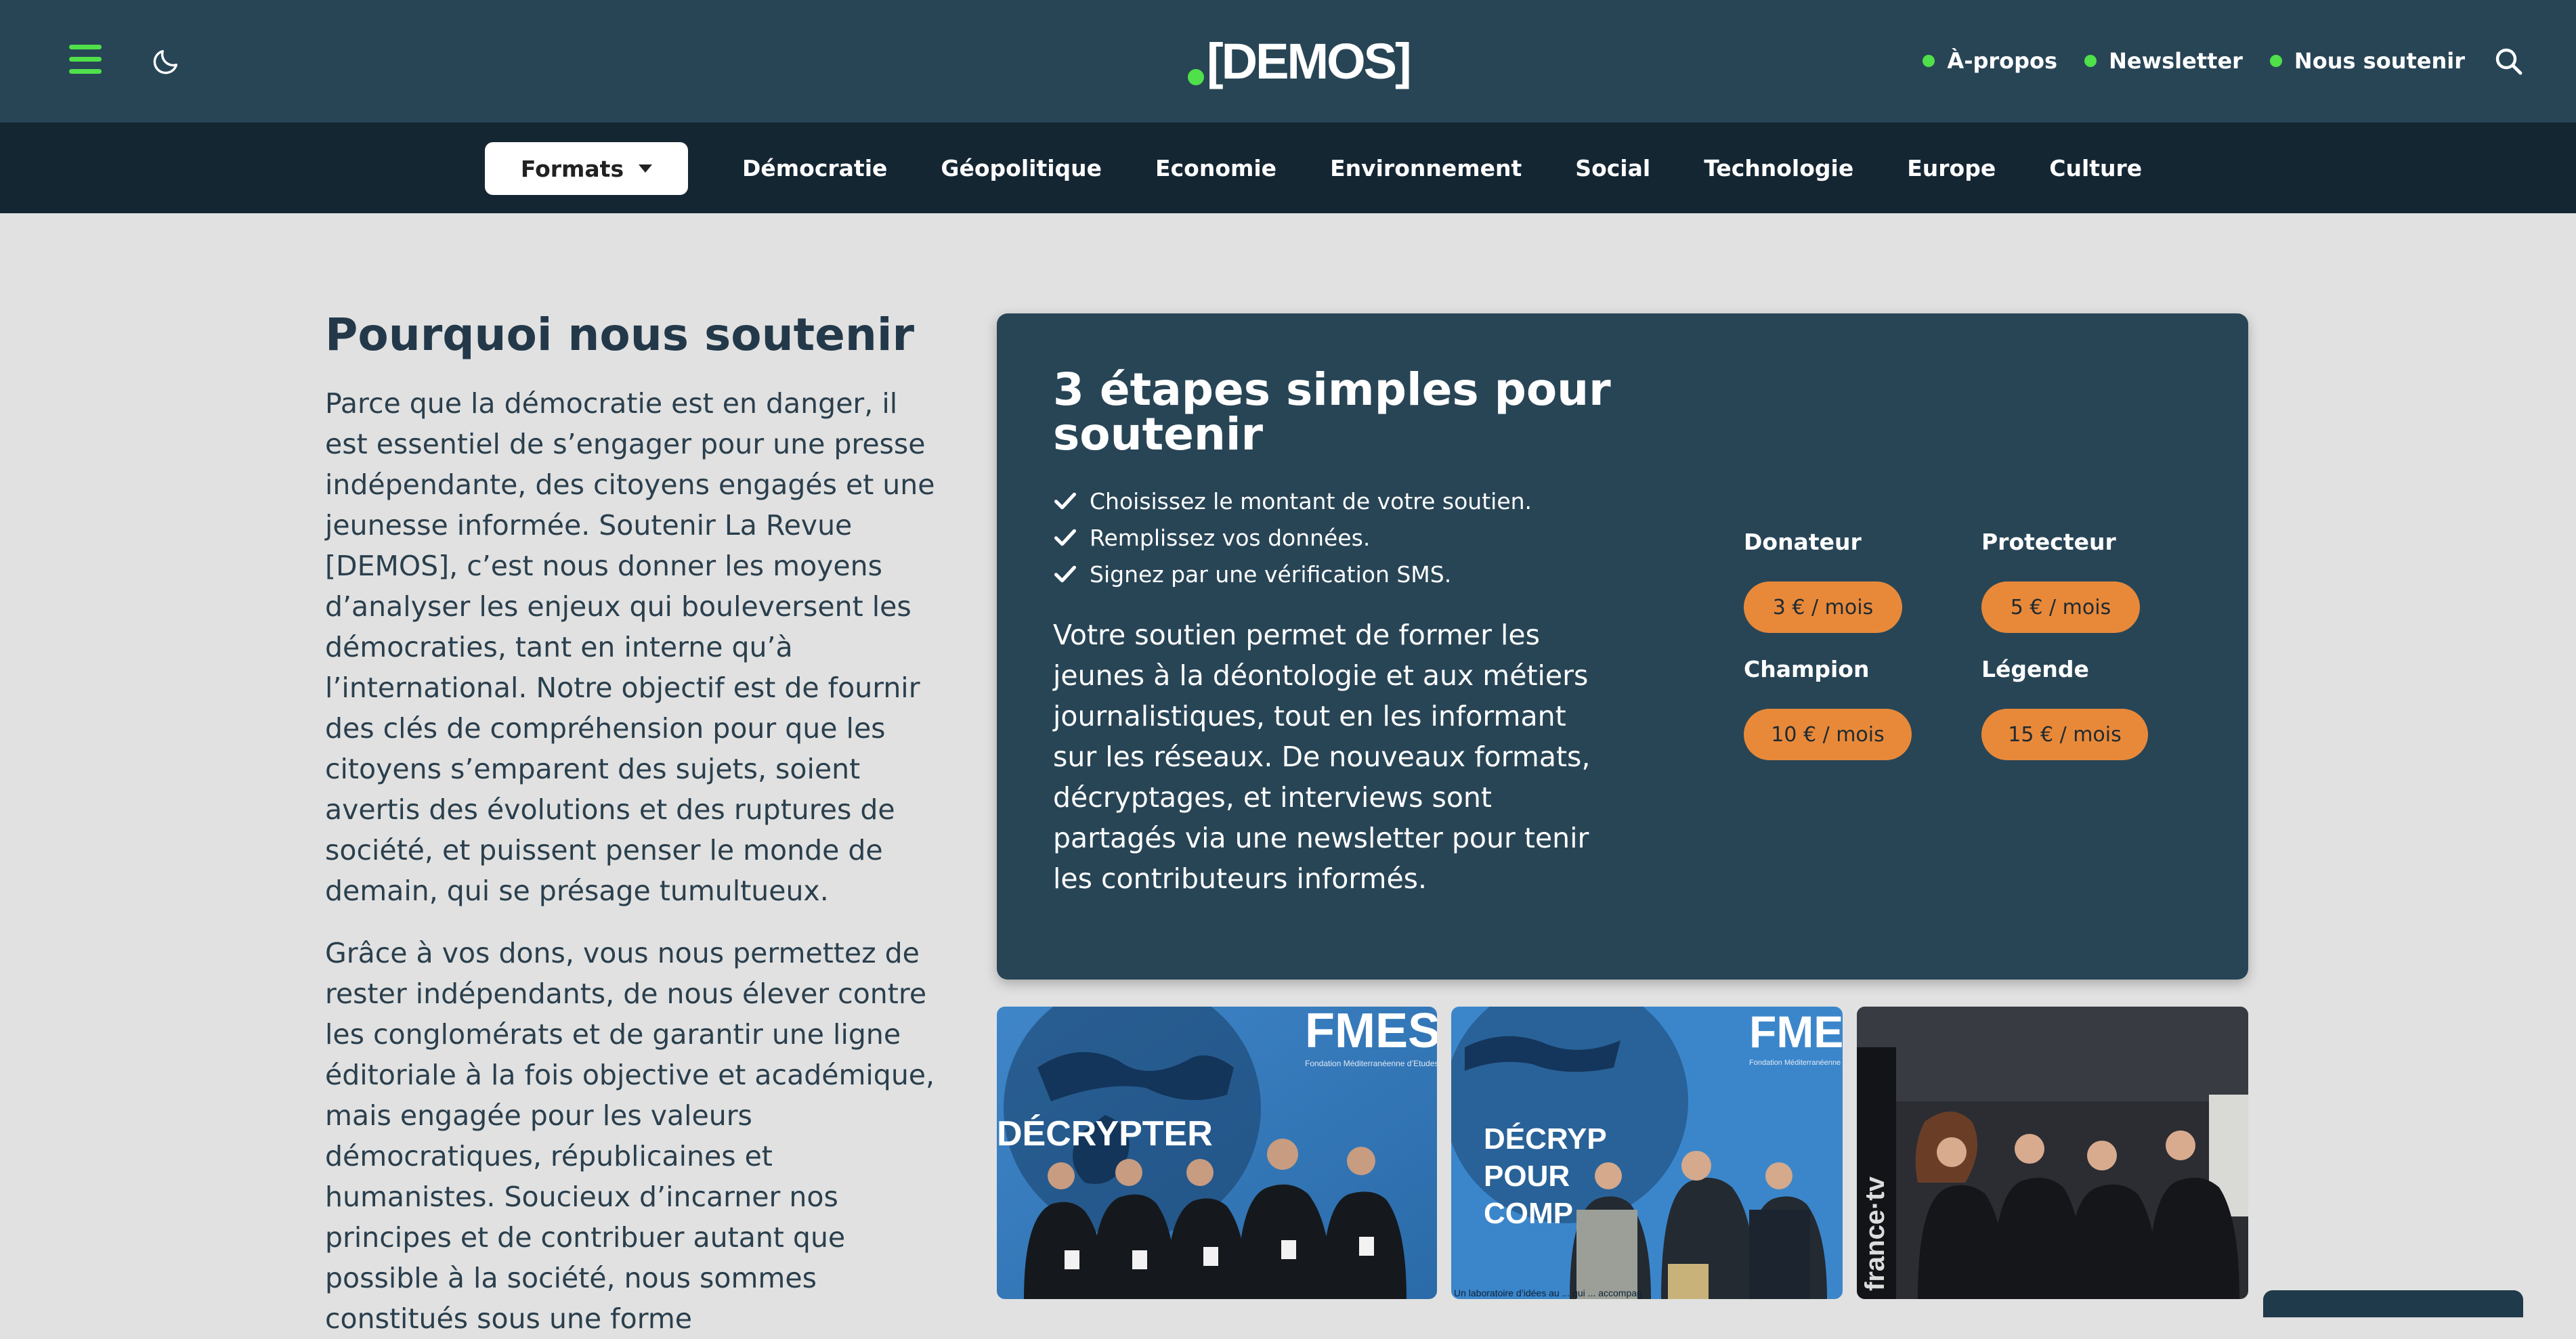 Image resolution: width=2576 pixels, height=1339 pixels. I want to click on step-item: Choisissez le montant de votre soutien., so click(1292, 501).